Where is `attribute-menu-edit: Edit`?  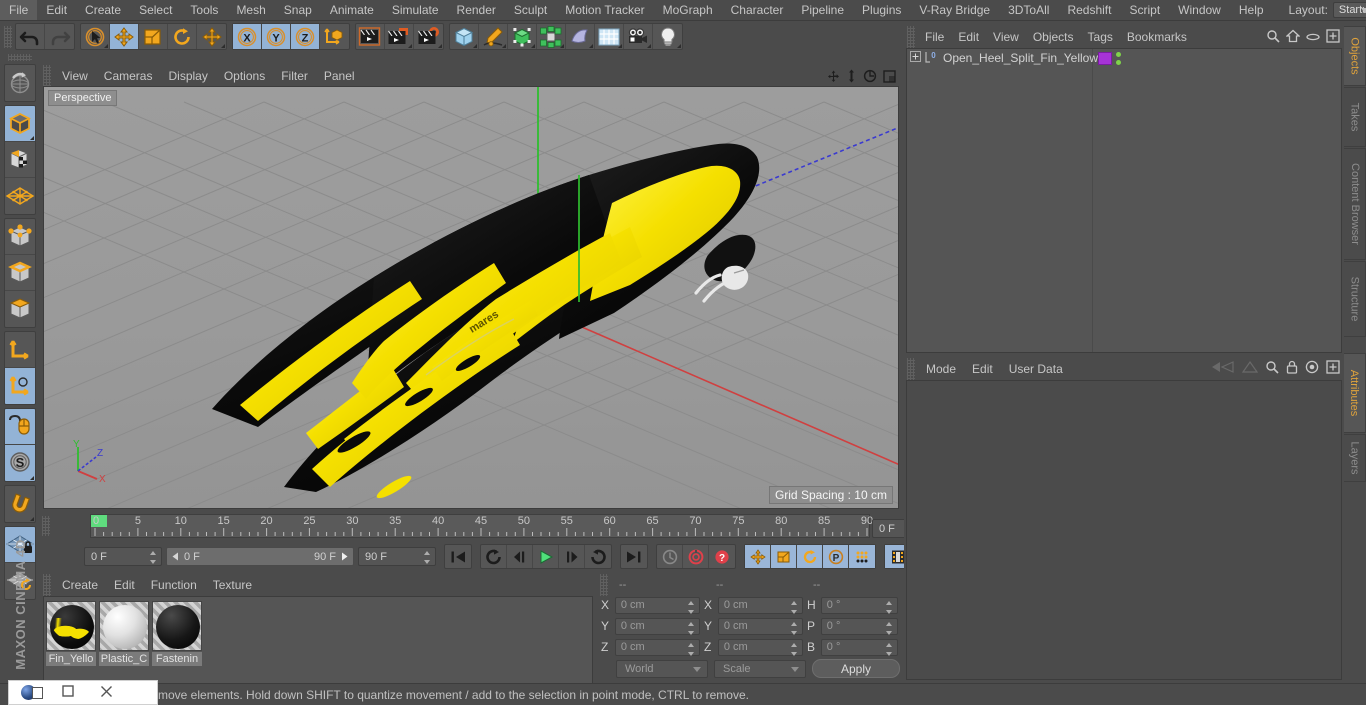 attribute-menu-edit: Edit is located at coordinates (982, 369).